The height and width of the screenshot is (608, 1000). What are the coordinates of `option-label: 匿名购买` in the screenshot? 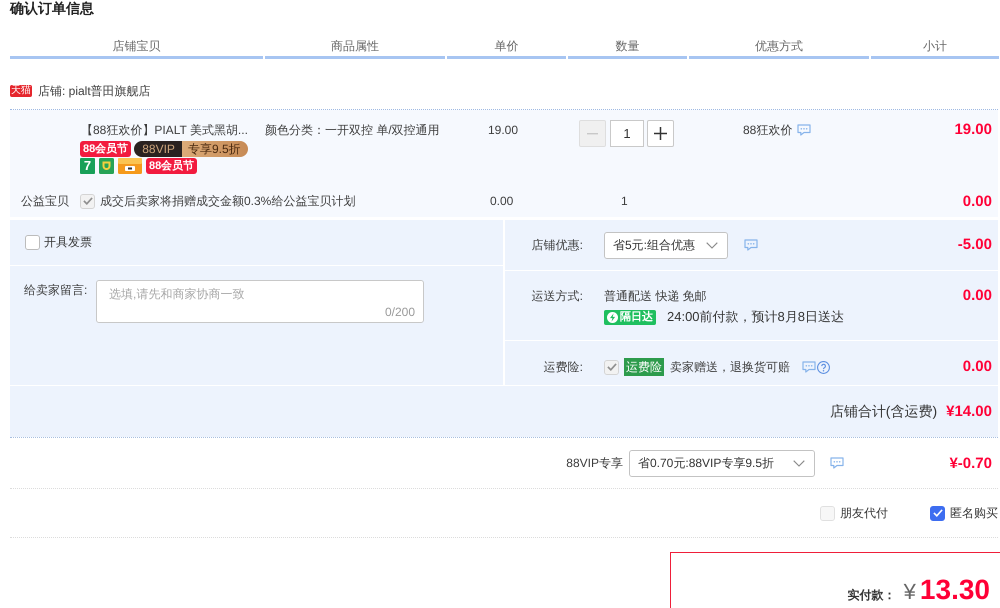 It's located at (974, 513).